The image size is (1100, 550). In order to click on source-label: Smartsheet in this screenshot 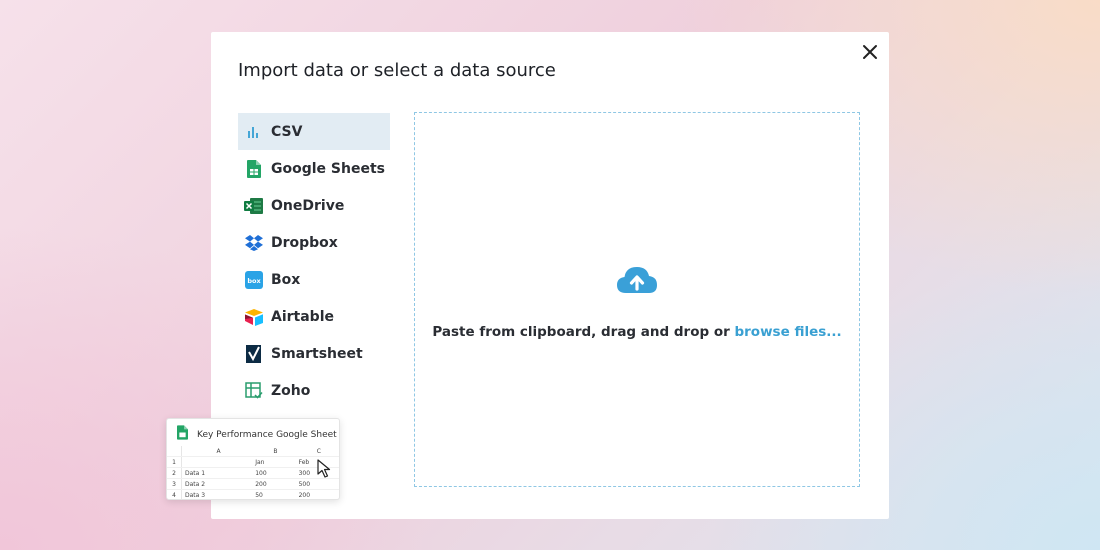, I will do `click(317, 353)`.